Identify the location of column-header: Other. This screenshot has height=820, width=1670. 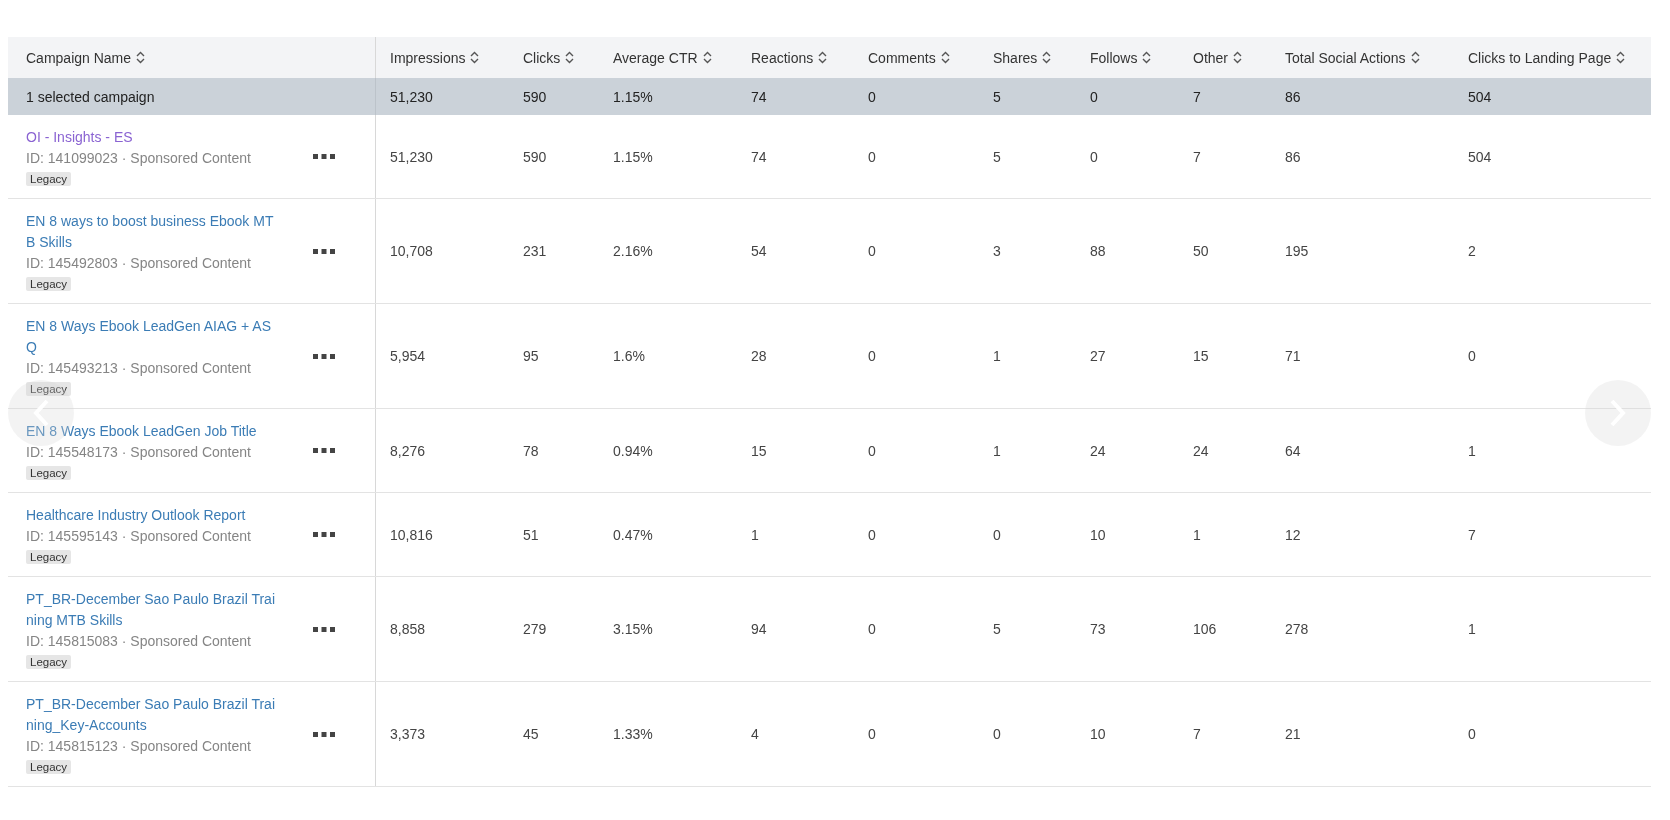
(1217, 57).